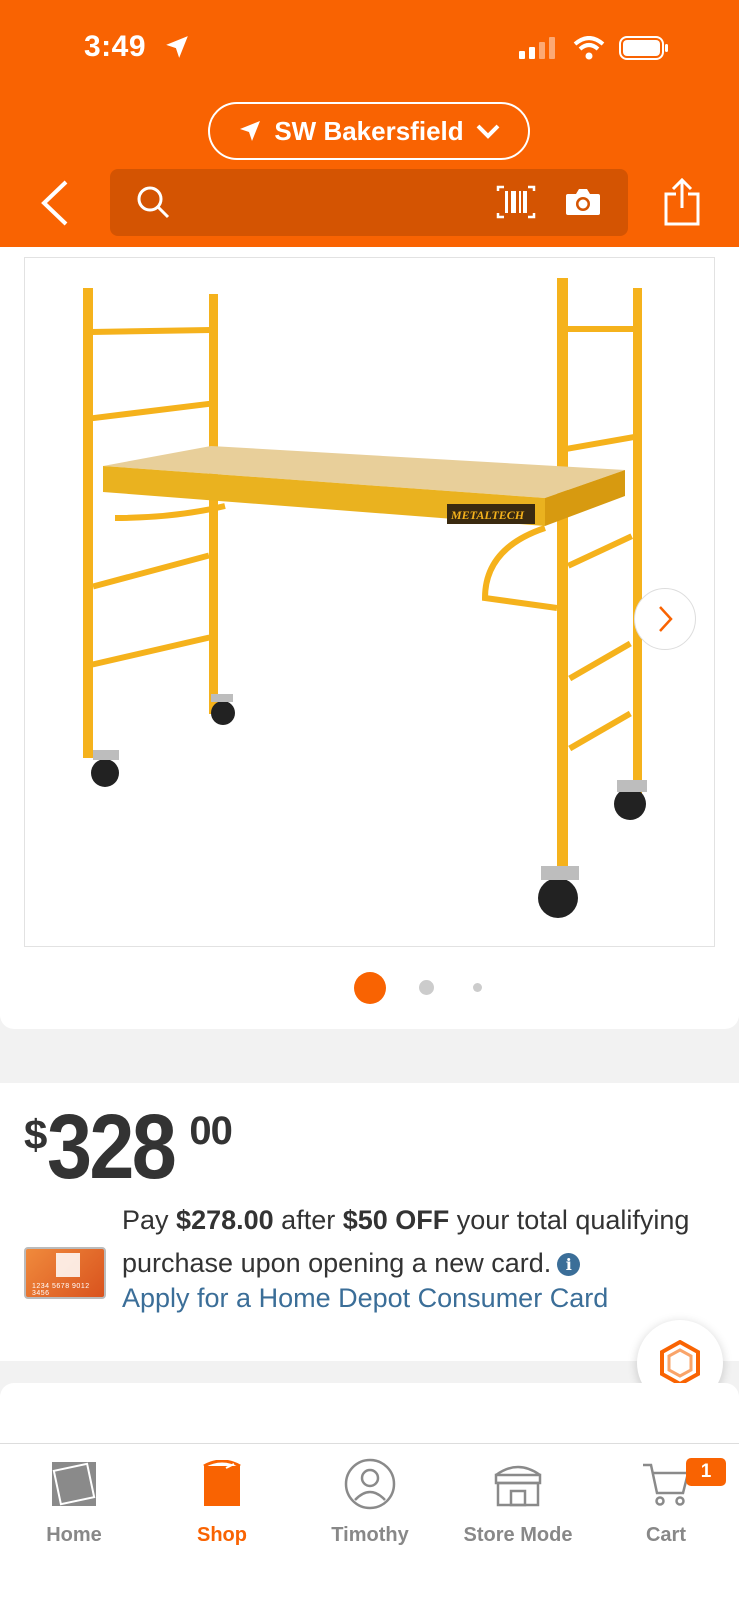  I want to click on offer-discount: $50 OFF, so click(396, 1220).